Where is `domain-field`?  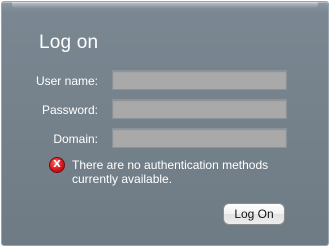 domain-field is located at coordinates (199, 138).